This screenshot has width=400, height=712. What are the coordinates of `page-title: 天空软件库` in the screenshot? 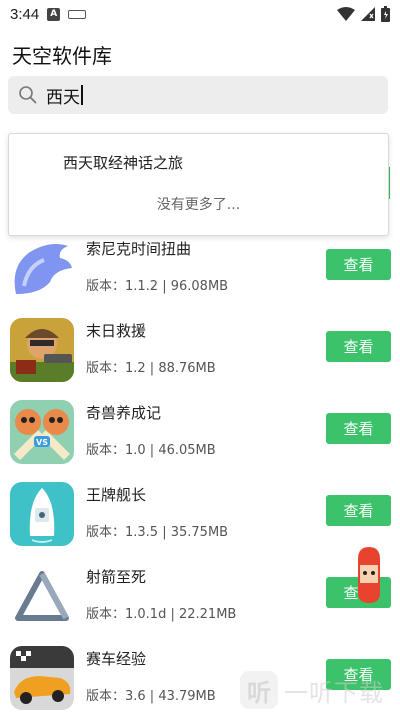 It's located at (62, 56).